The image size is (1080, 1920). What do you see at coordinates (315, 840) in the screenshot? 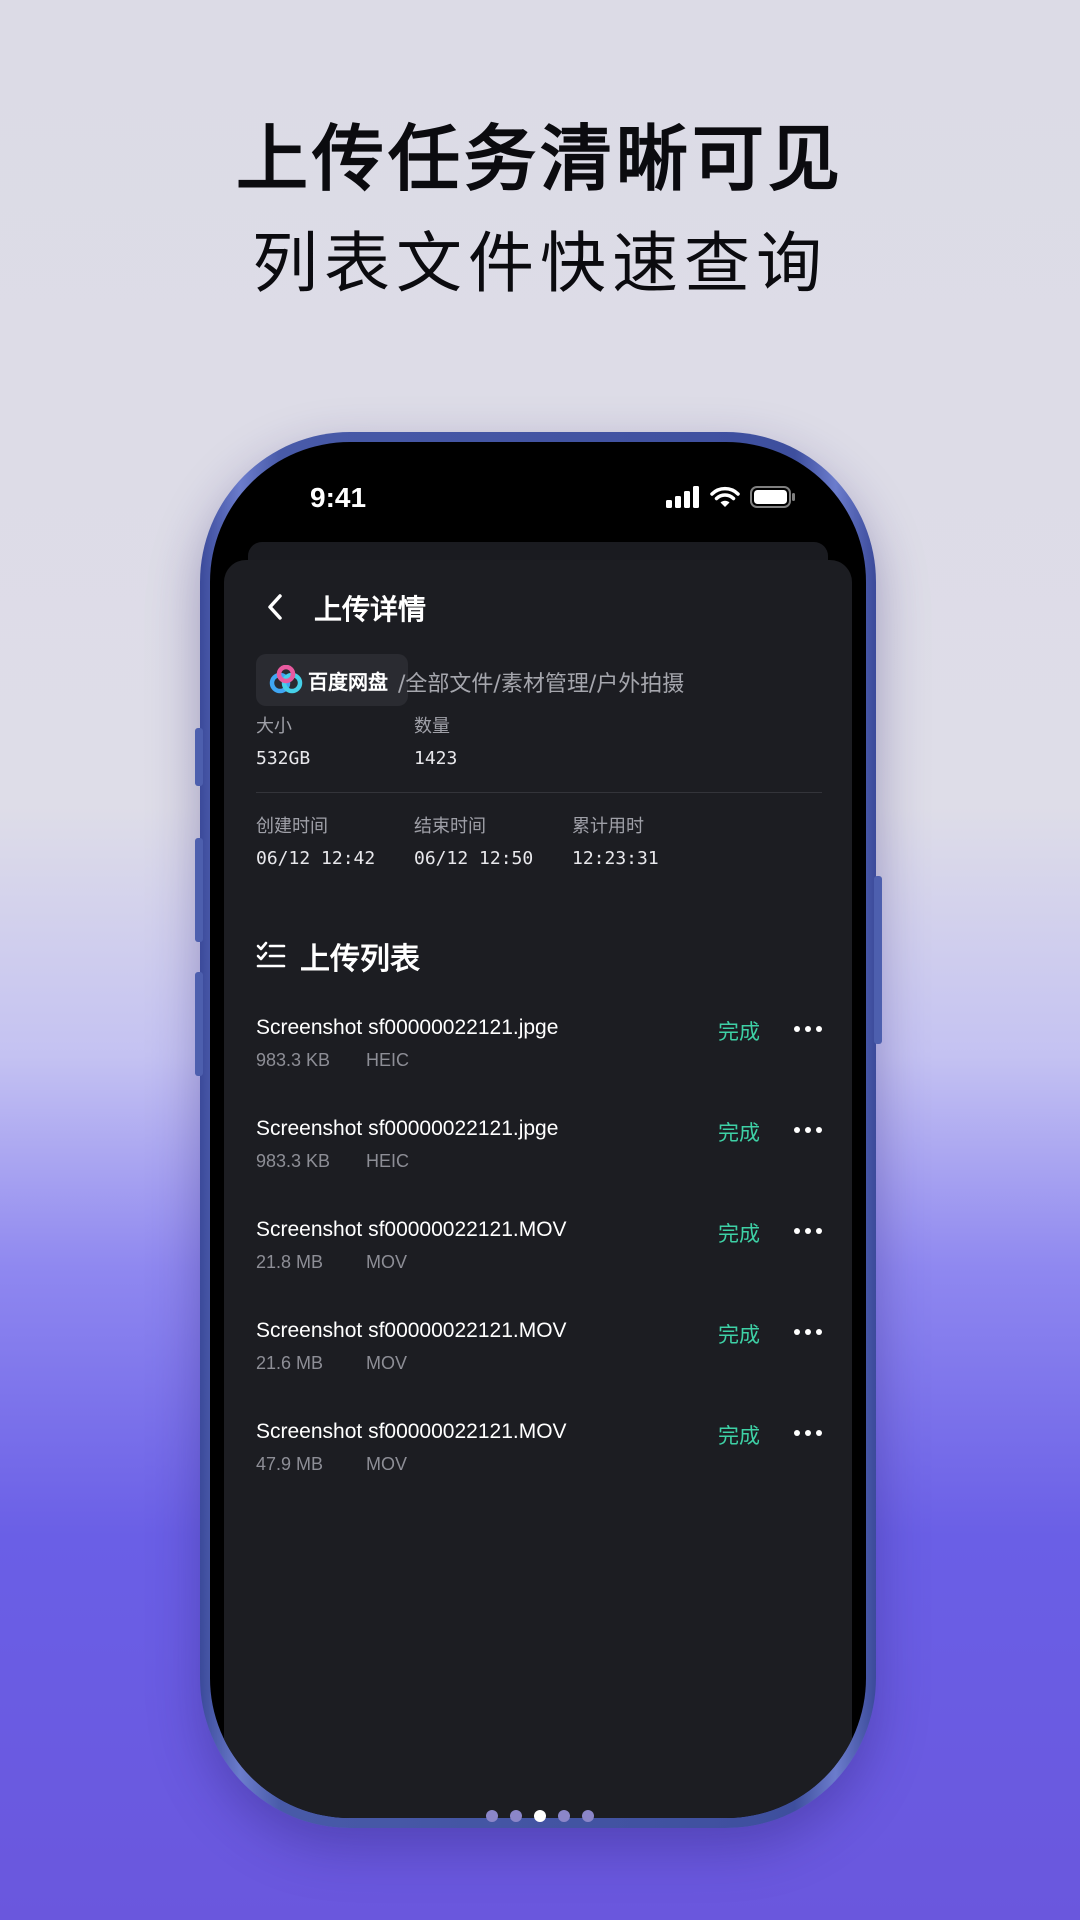
I see `created-time-stat: 创建时间 06/12 12:42` at bounding box center [315, 840].